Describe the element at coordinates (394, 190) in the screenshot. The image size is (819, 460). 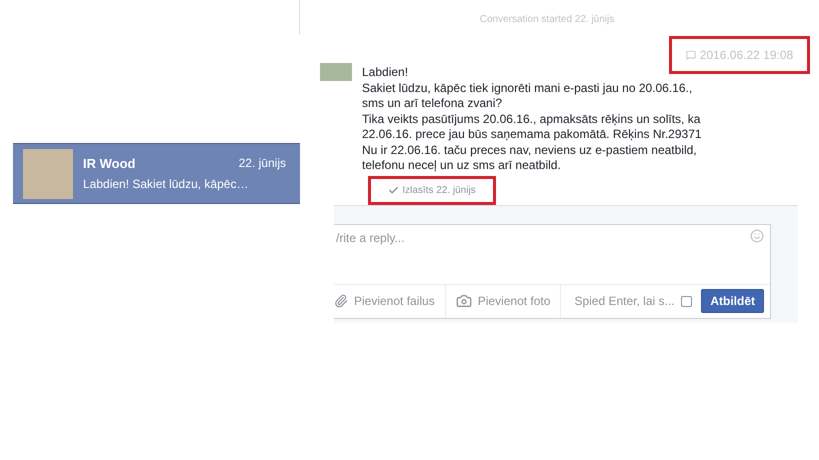
I see `check-icon` at that location.